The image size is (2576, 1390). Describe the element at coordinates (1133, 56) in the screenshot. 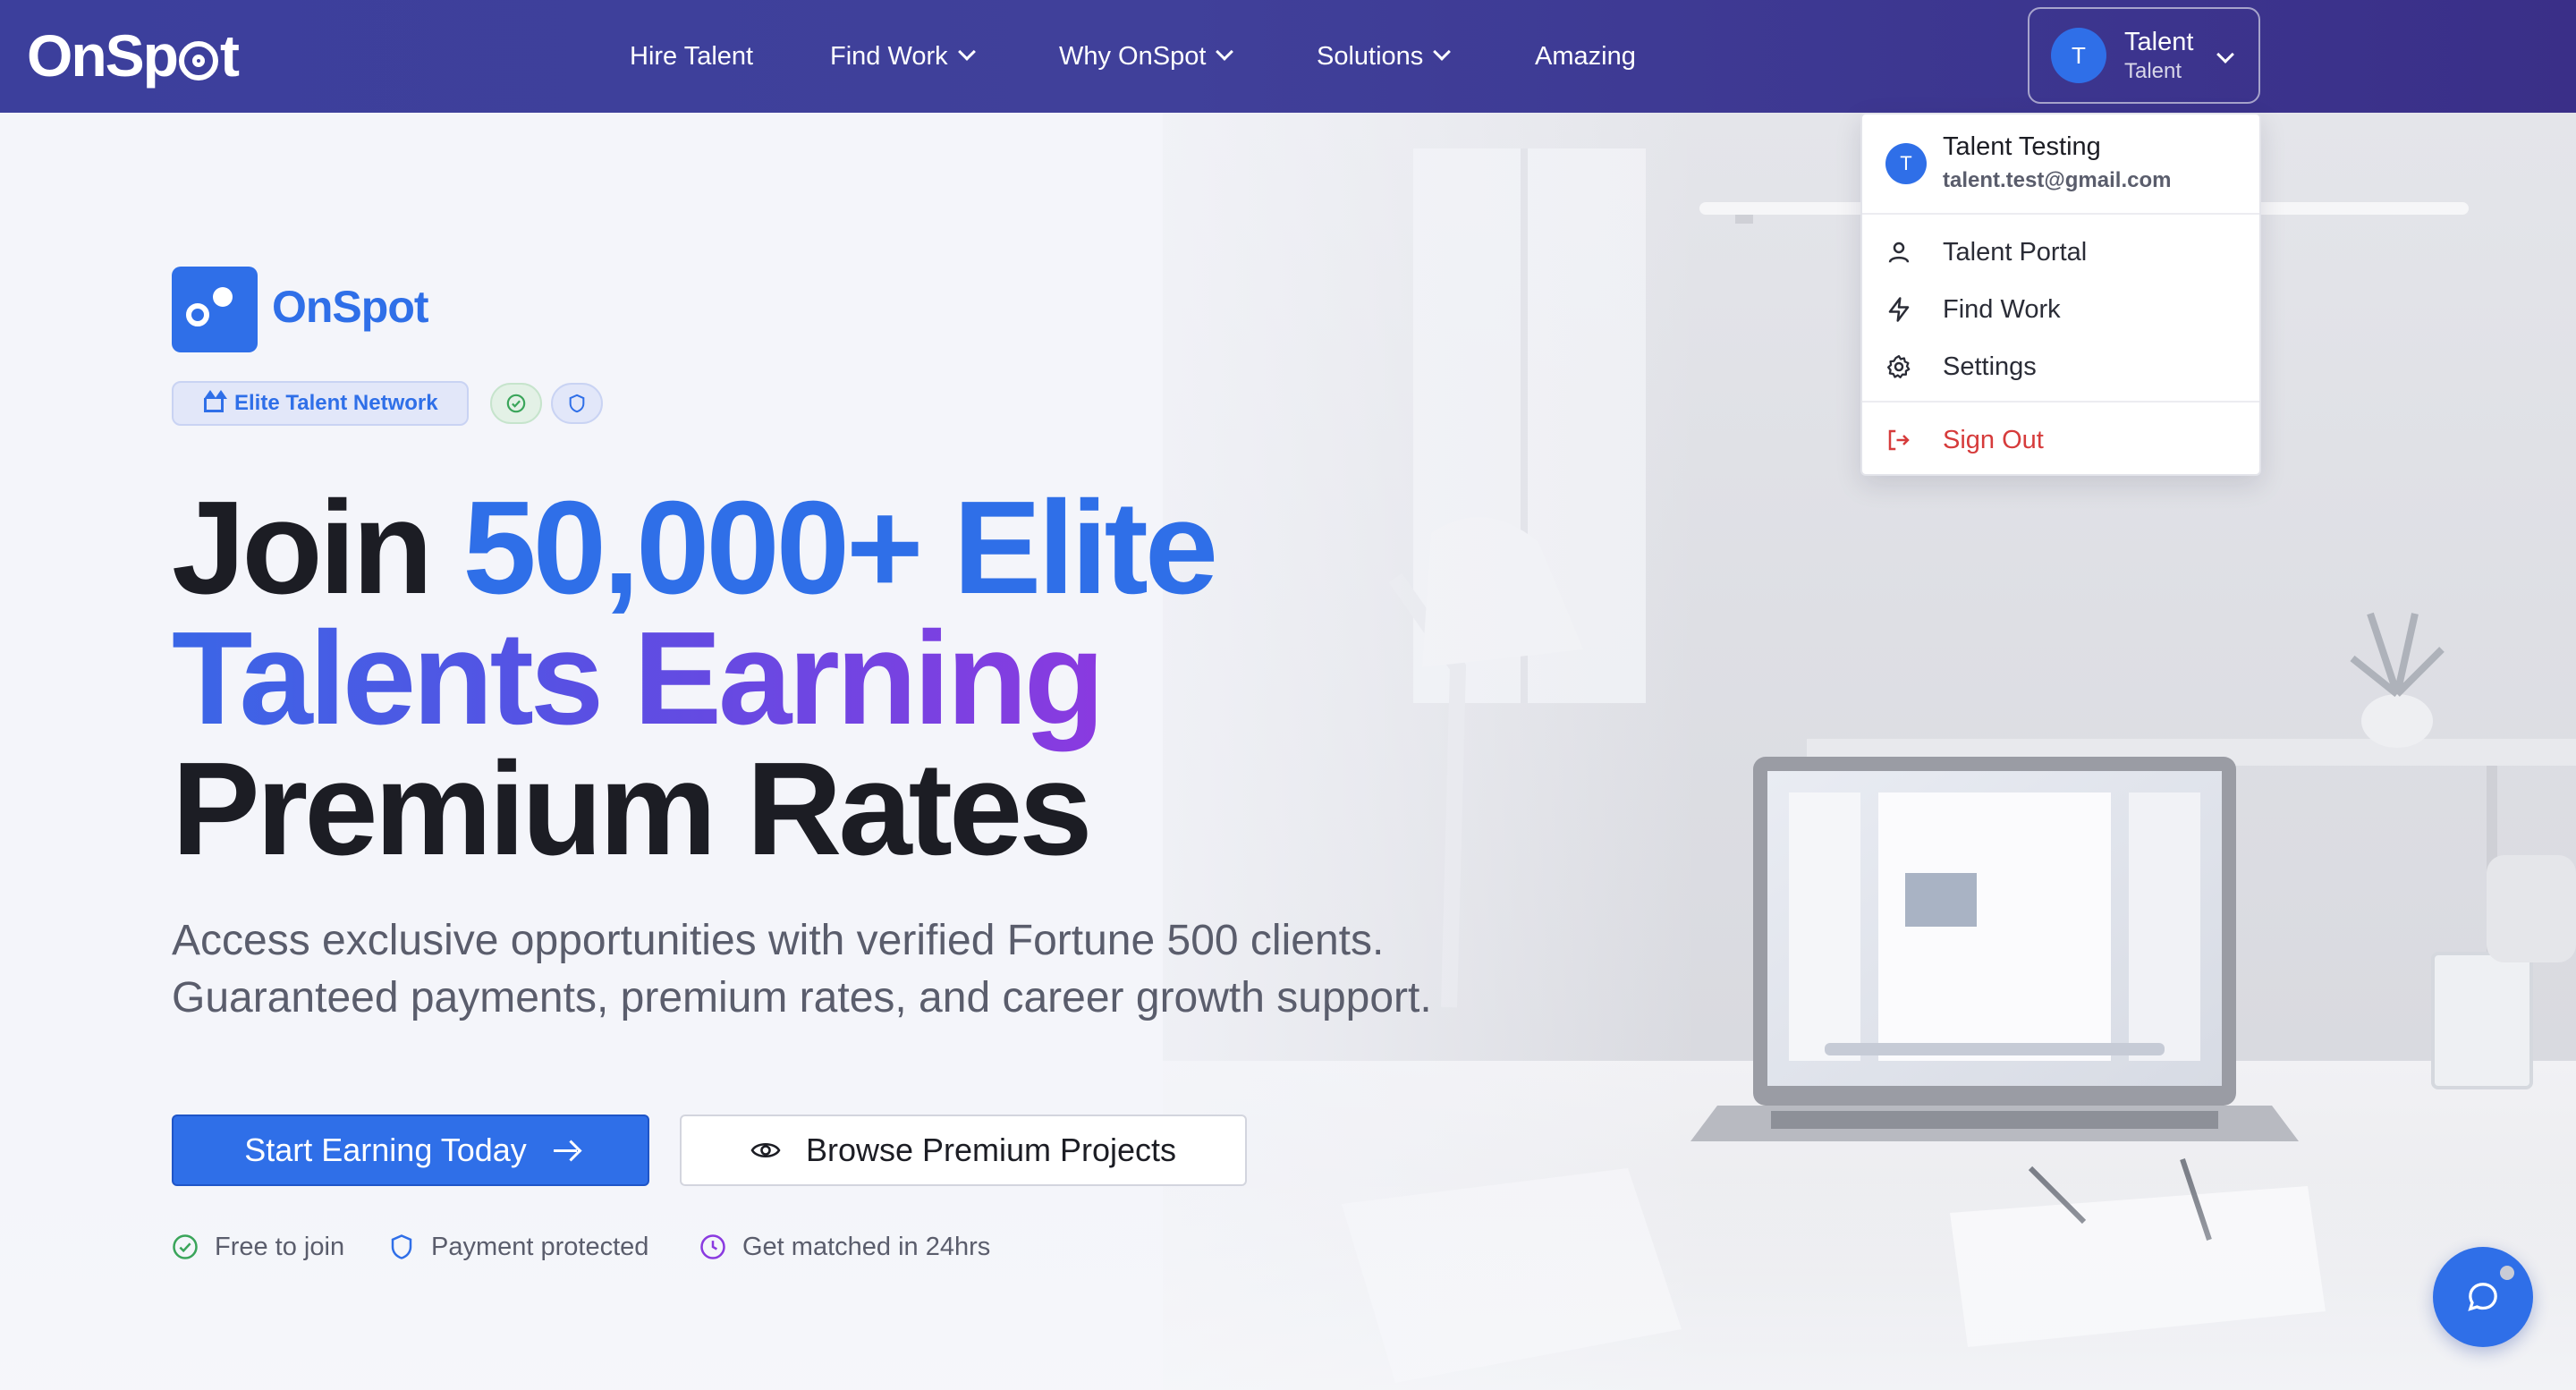

I see `nav-why-onspot-label: Why OnSpot` at that location.